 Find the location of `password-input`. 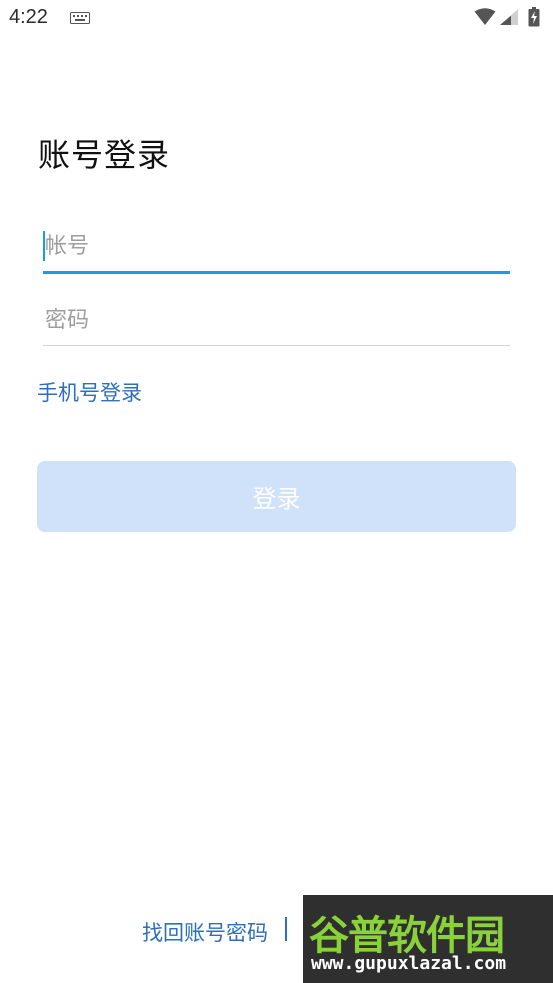

password-input is located at coordinates (276, 320).